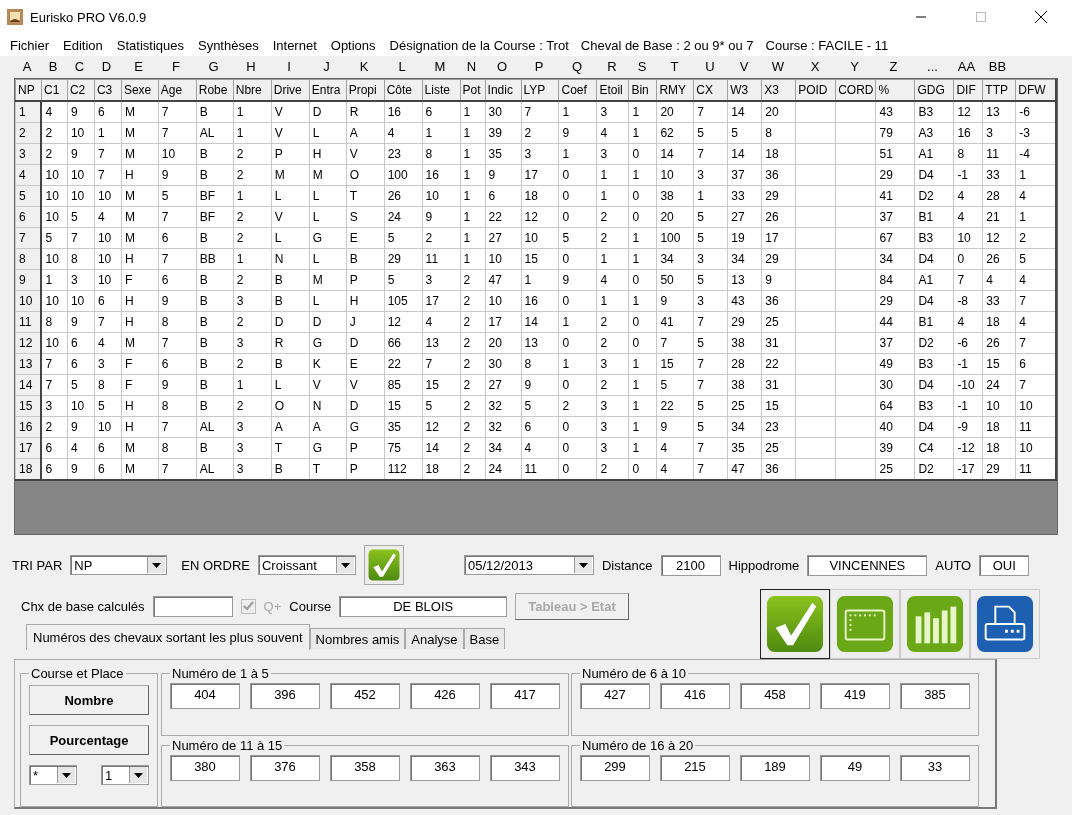 The image size is (1072, 815). Describe the element at coordinates (252, 90) in the screenshot. I see `column-header: Nbre` at that location.